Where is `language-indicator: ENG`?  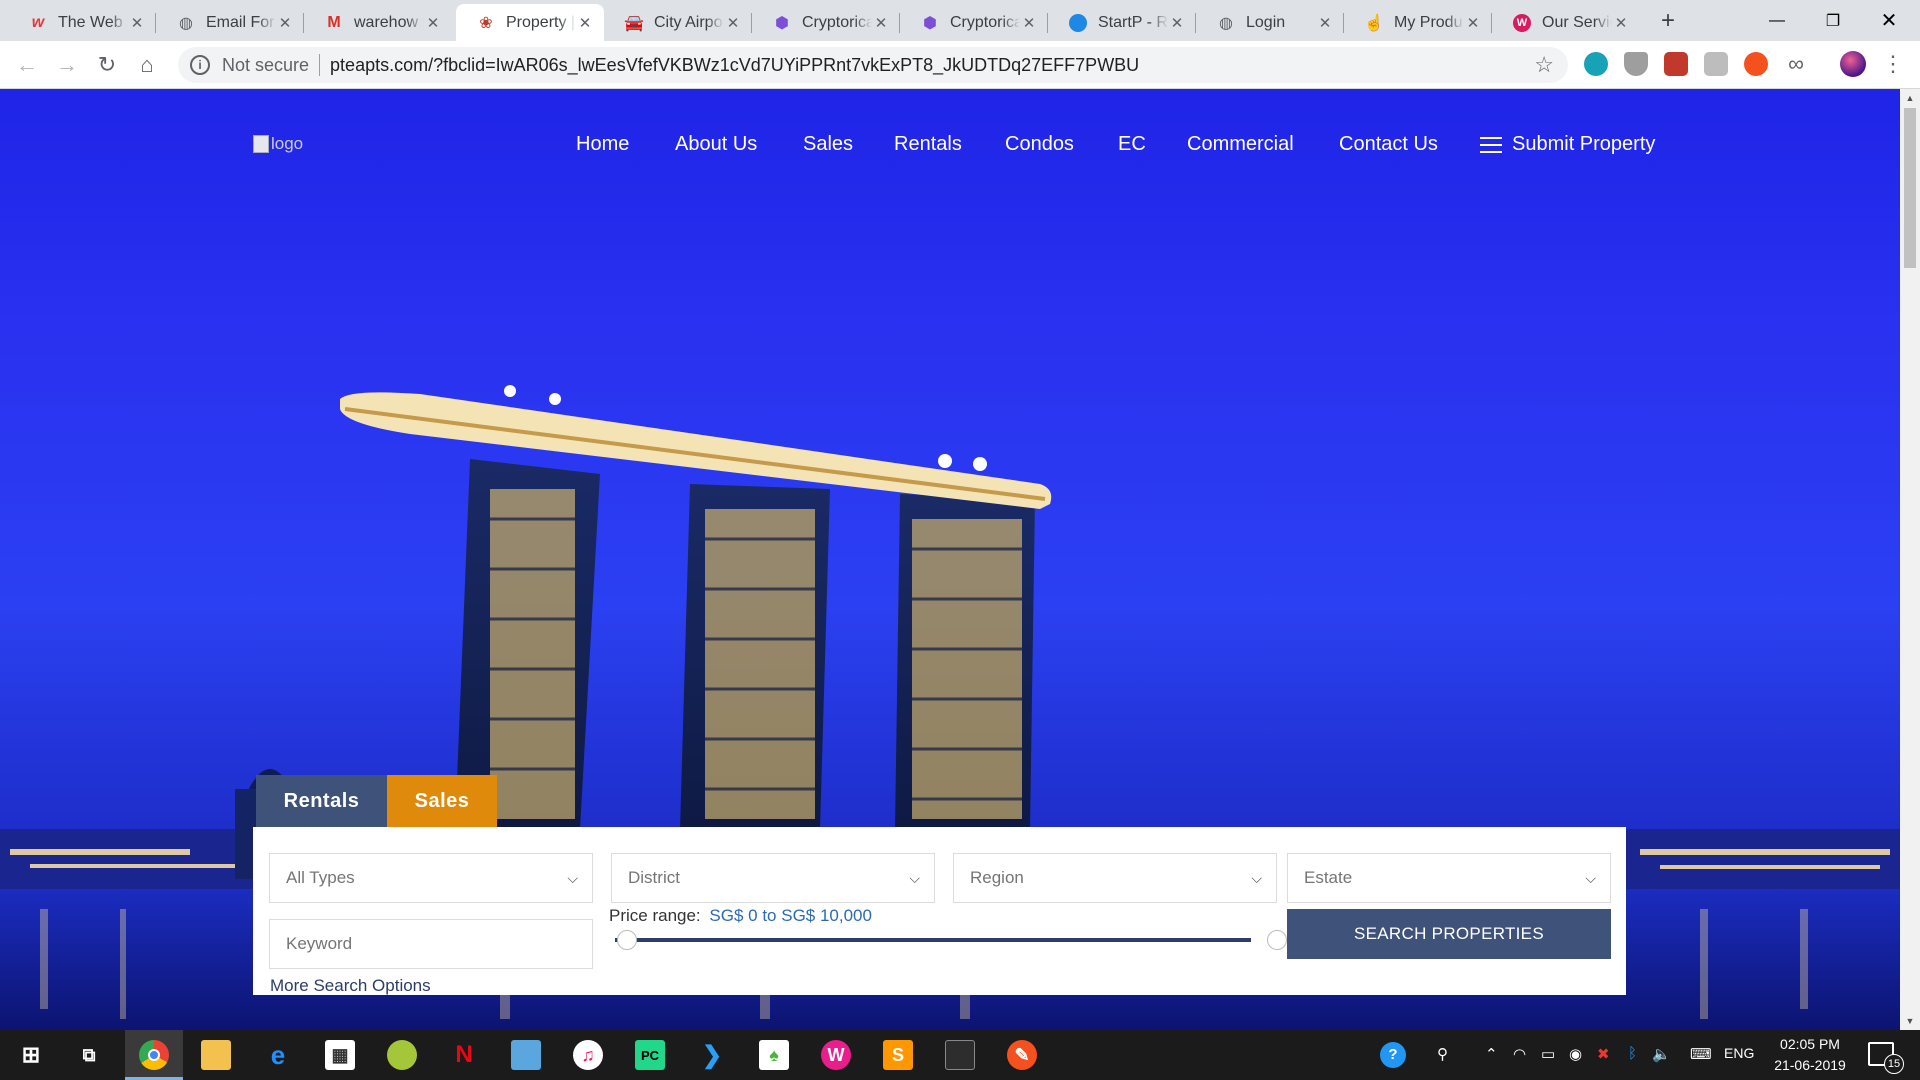 language-indicator: ENG is located at coordinates (1739, 1053).